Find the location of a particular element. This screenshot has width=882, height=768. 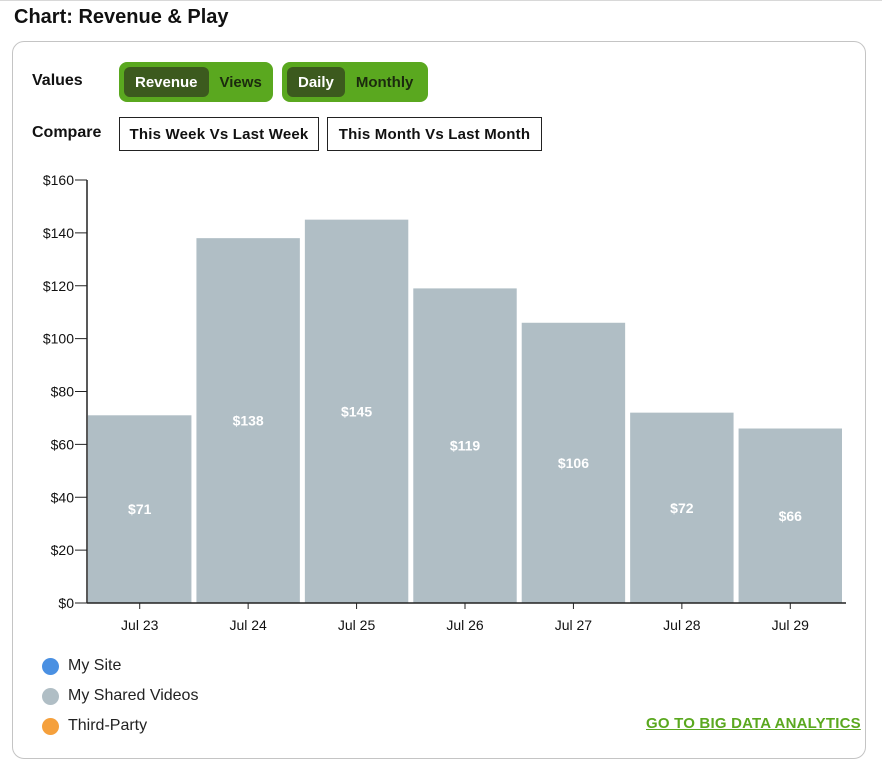

bar-data-label: $138 is located at coordinates (248, 421).